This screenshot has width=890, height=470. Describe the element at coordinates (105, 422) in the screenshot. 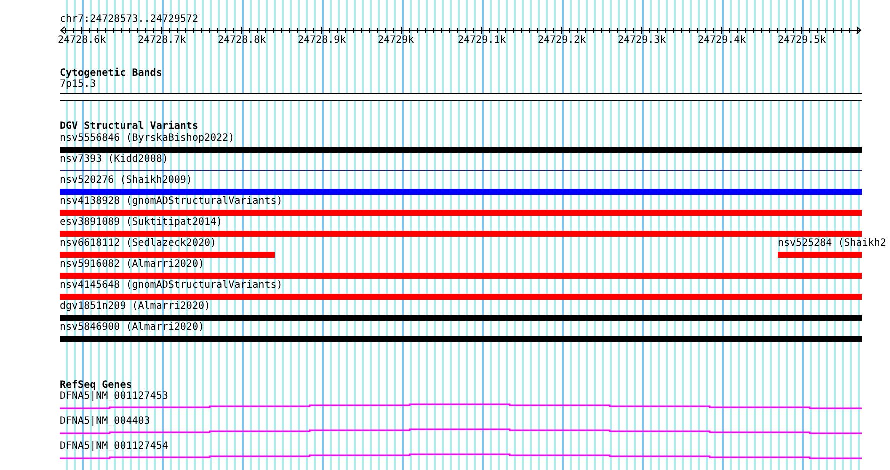

I see `gene-label: DFNA5|NM_004403` at that location.